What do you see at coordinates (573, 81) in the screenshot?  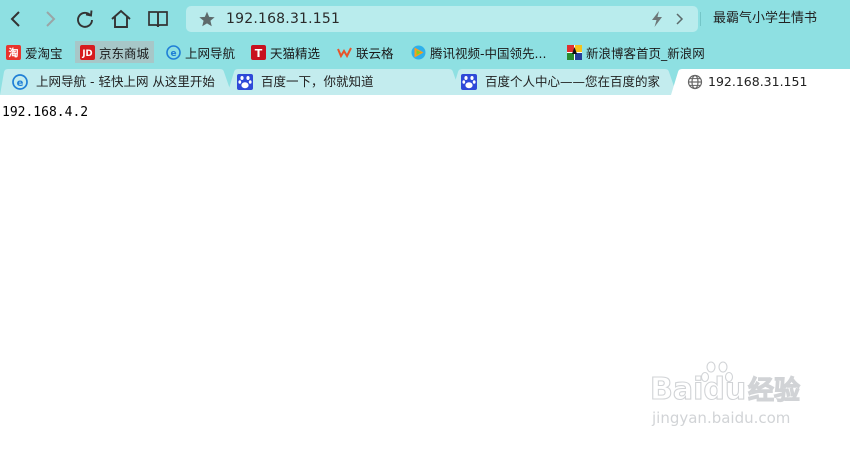 I see `tab-title: 百度个人中心——您在百度的家` at bounding box center [573, 81].